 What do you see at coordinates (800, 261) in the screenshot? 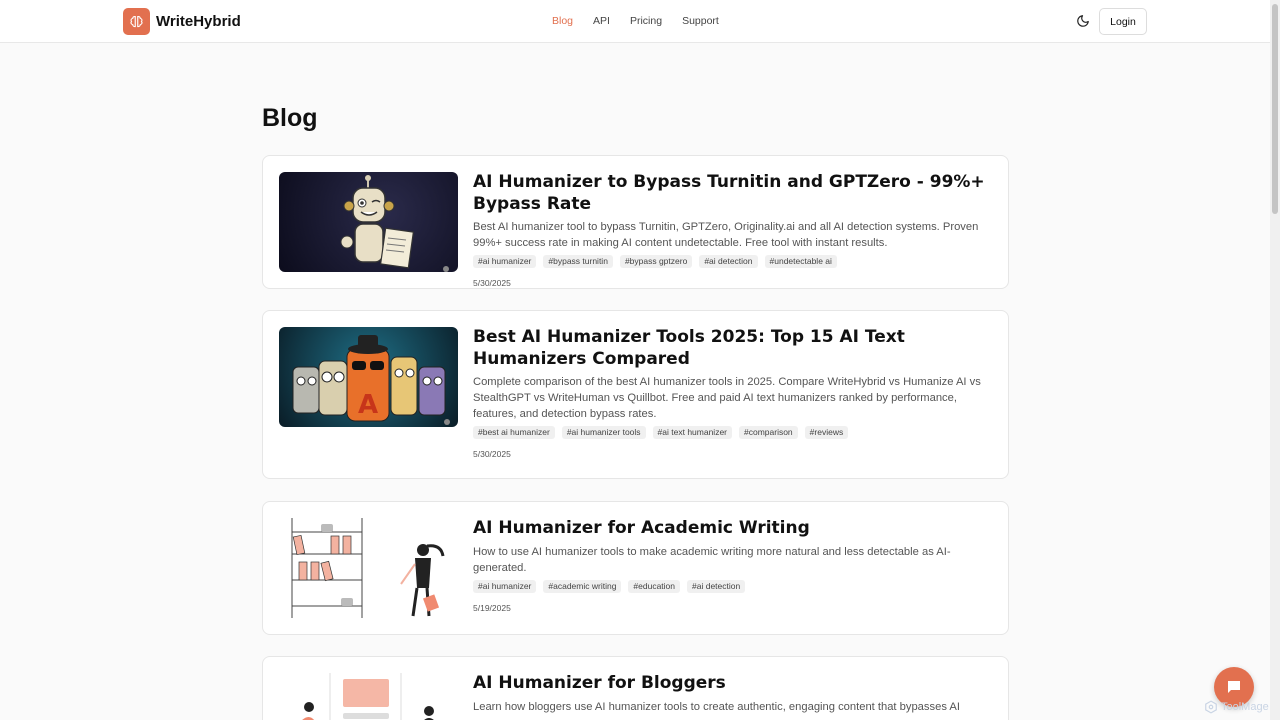
I see `tag: #undetectable ai` at bounding box center [800, 261].